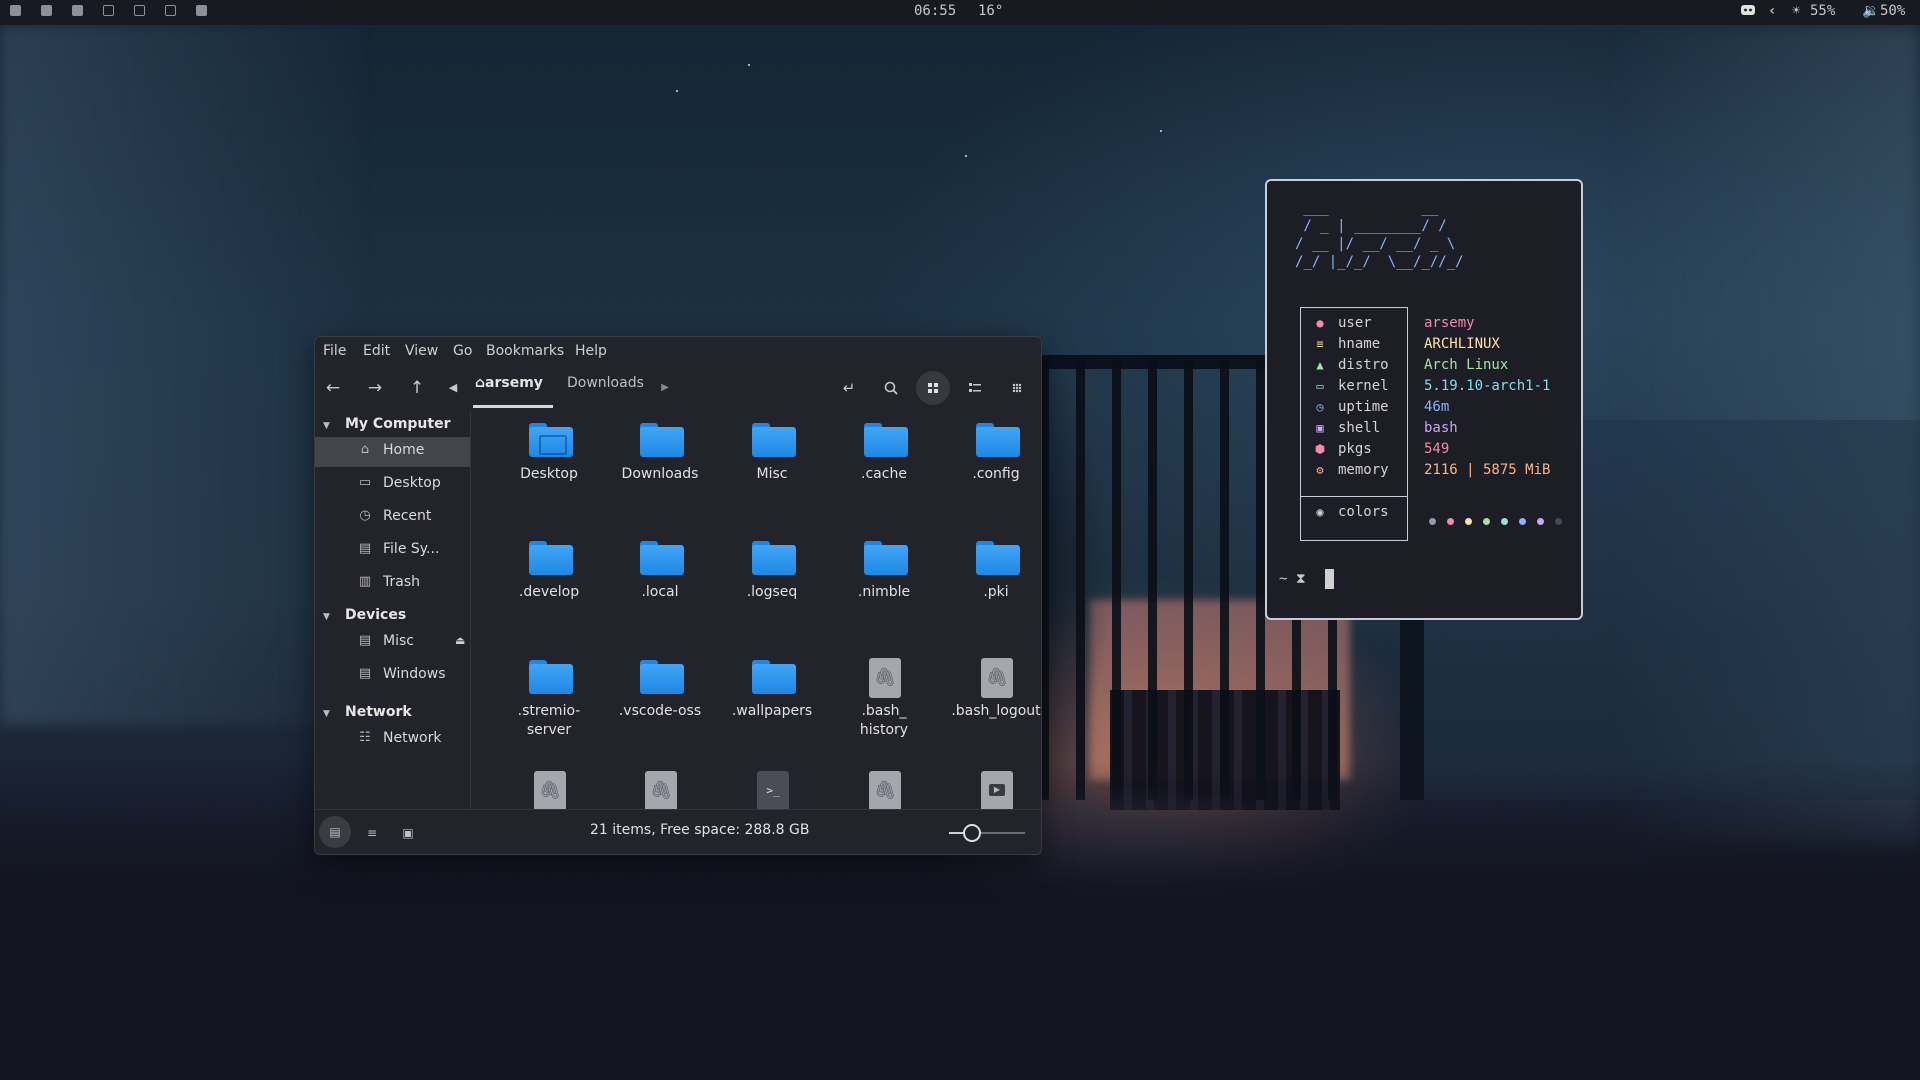 This screenshot has height=1080, width=1920. What do you see at coordinates (1355, 323) in the screenshot?
I see `fetch-key: user` at bounding box center [1355, 323].